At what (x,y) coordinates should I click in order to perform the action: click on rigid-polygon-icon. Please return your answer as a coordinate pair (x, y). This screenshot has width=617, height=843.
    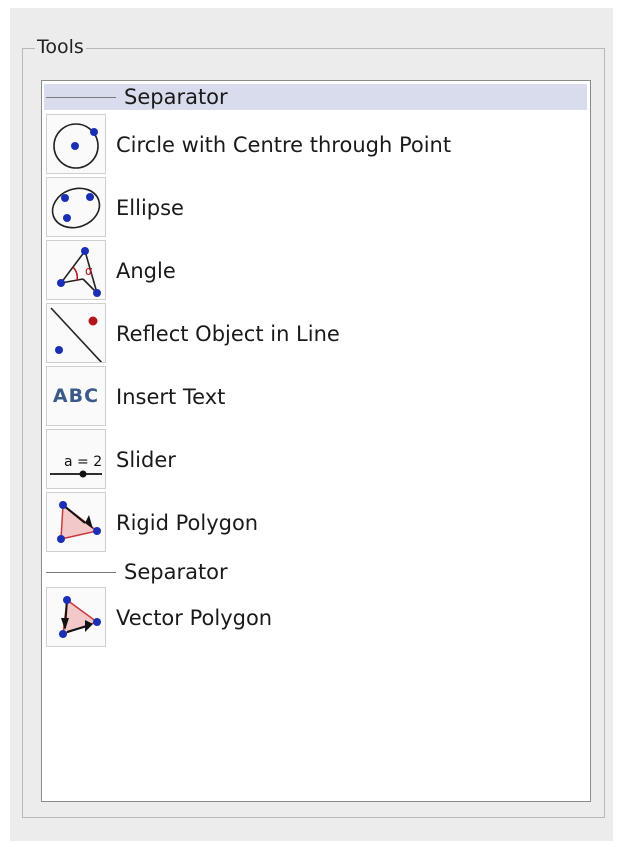
    Looking at the image, I should click on (76, 522).